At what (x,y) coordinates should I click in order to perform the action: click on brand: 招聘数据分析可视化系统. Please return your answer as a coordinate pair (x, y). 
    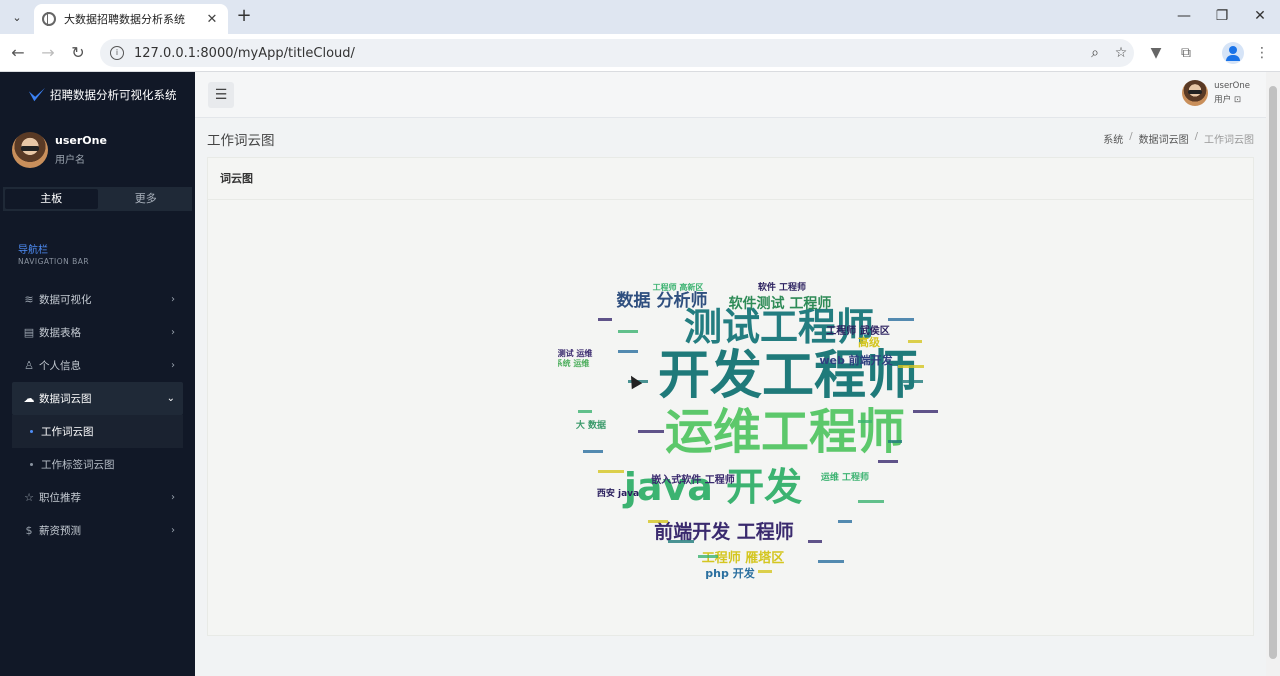
    Looking at the image, I should click on (102, 95).